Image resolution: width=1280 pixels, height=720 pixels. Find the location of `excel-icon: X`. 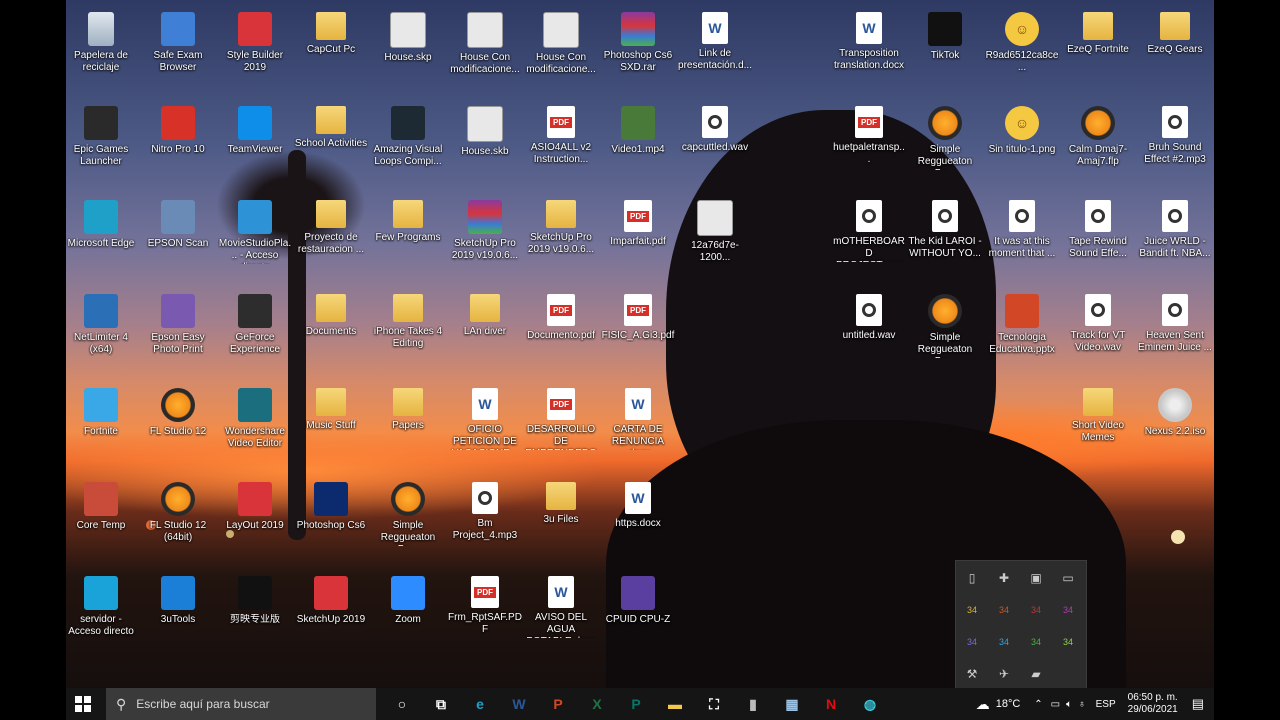

excel-icon: X is located at coordinates (597, 704).